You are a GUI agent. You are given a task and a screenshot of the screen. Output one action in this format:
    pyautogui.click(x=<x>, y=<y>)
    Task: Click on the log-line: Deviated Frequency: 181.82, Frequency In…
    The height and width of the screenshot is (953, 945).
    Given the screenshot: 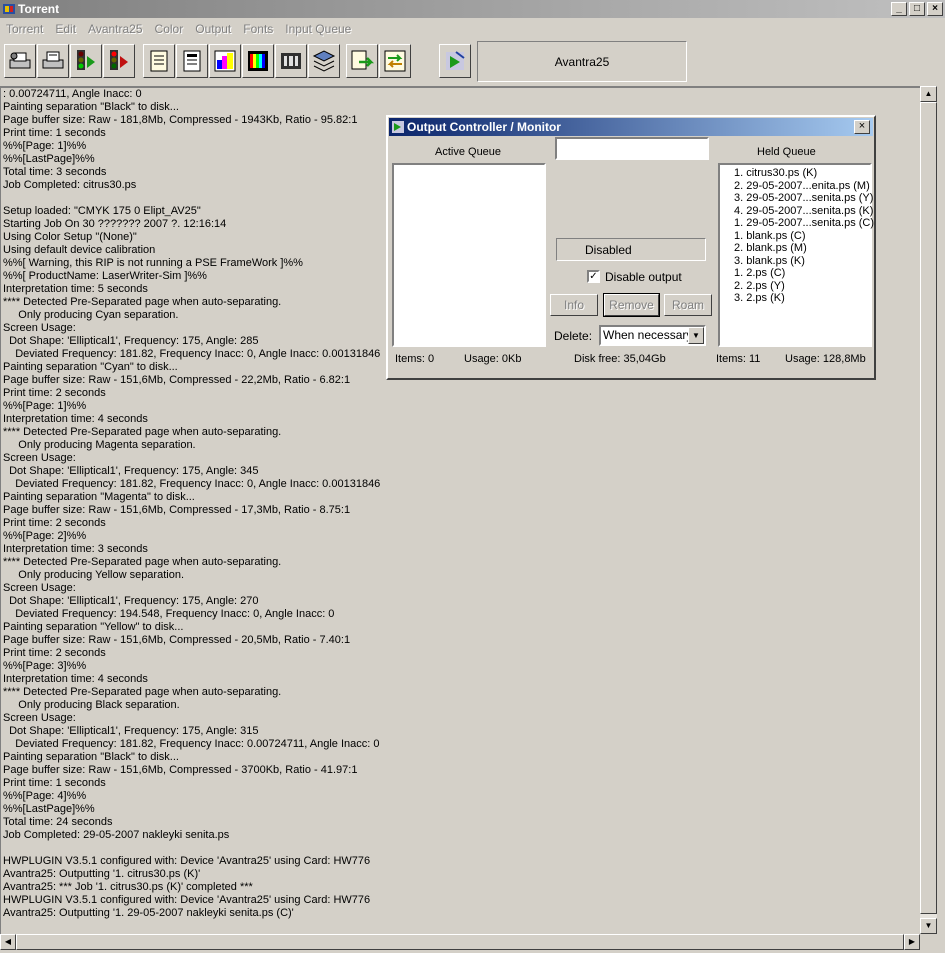 What is the action you would take?
    pyautogui.click(x=191, y=744)
    